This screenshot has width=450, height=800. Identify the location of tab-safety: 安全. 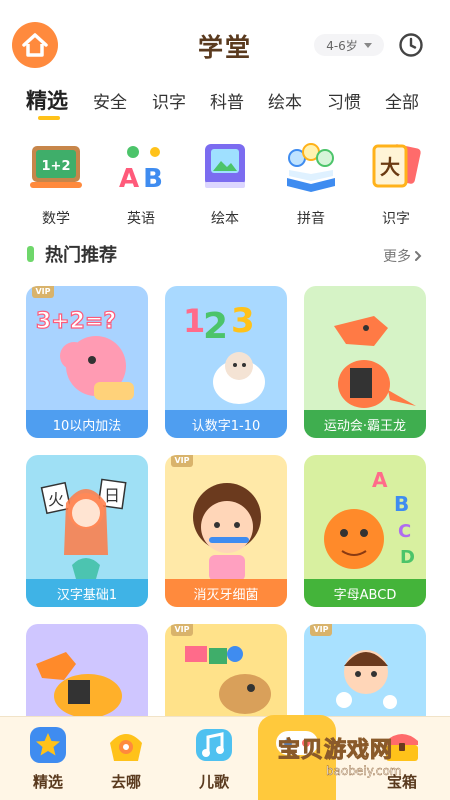
(110, 100).